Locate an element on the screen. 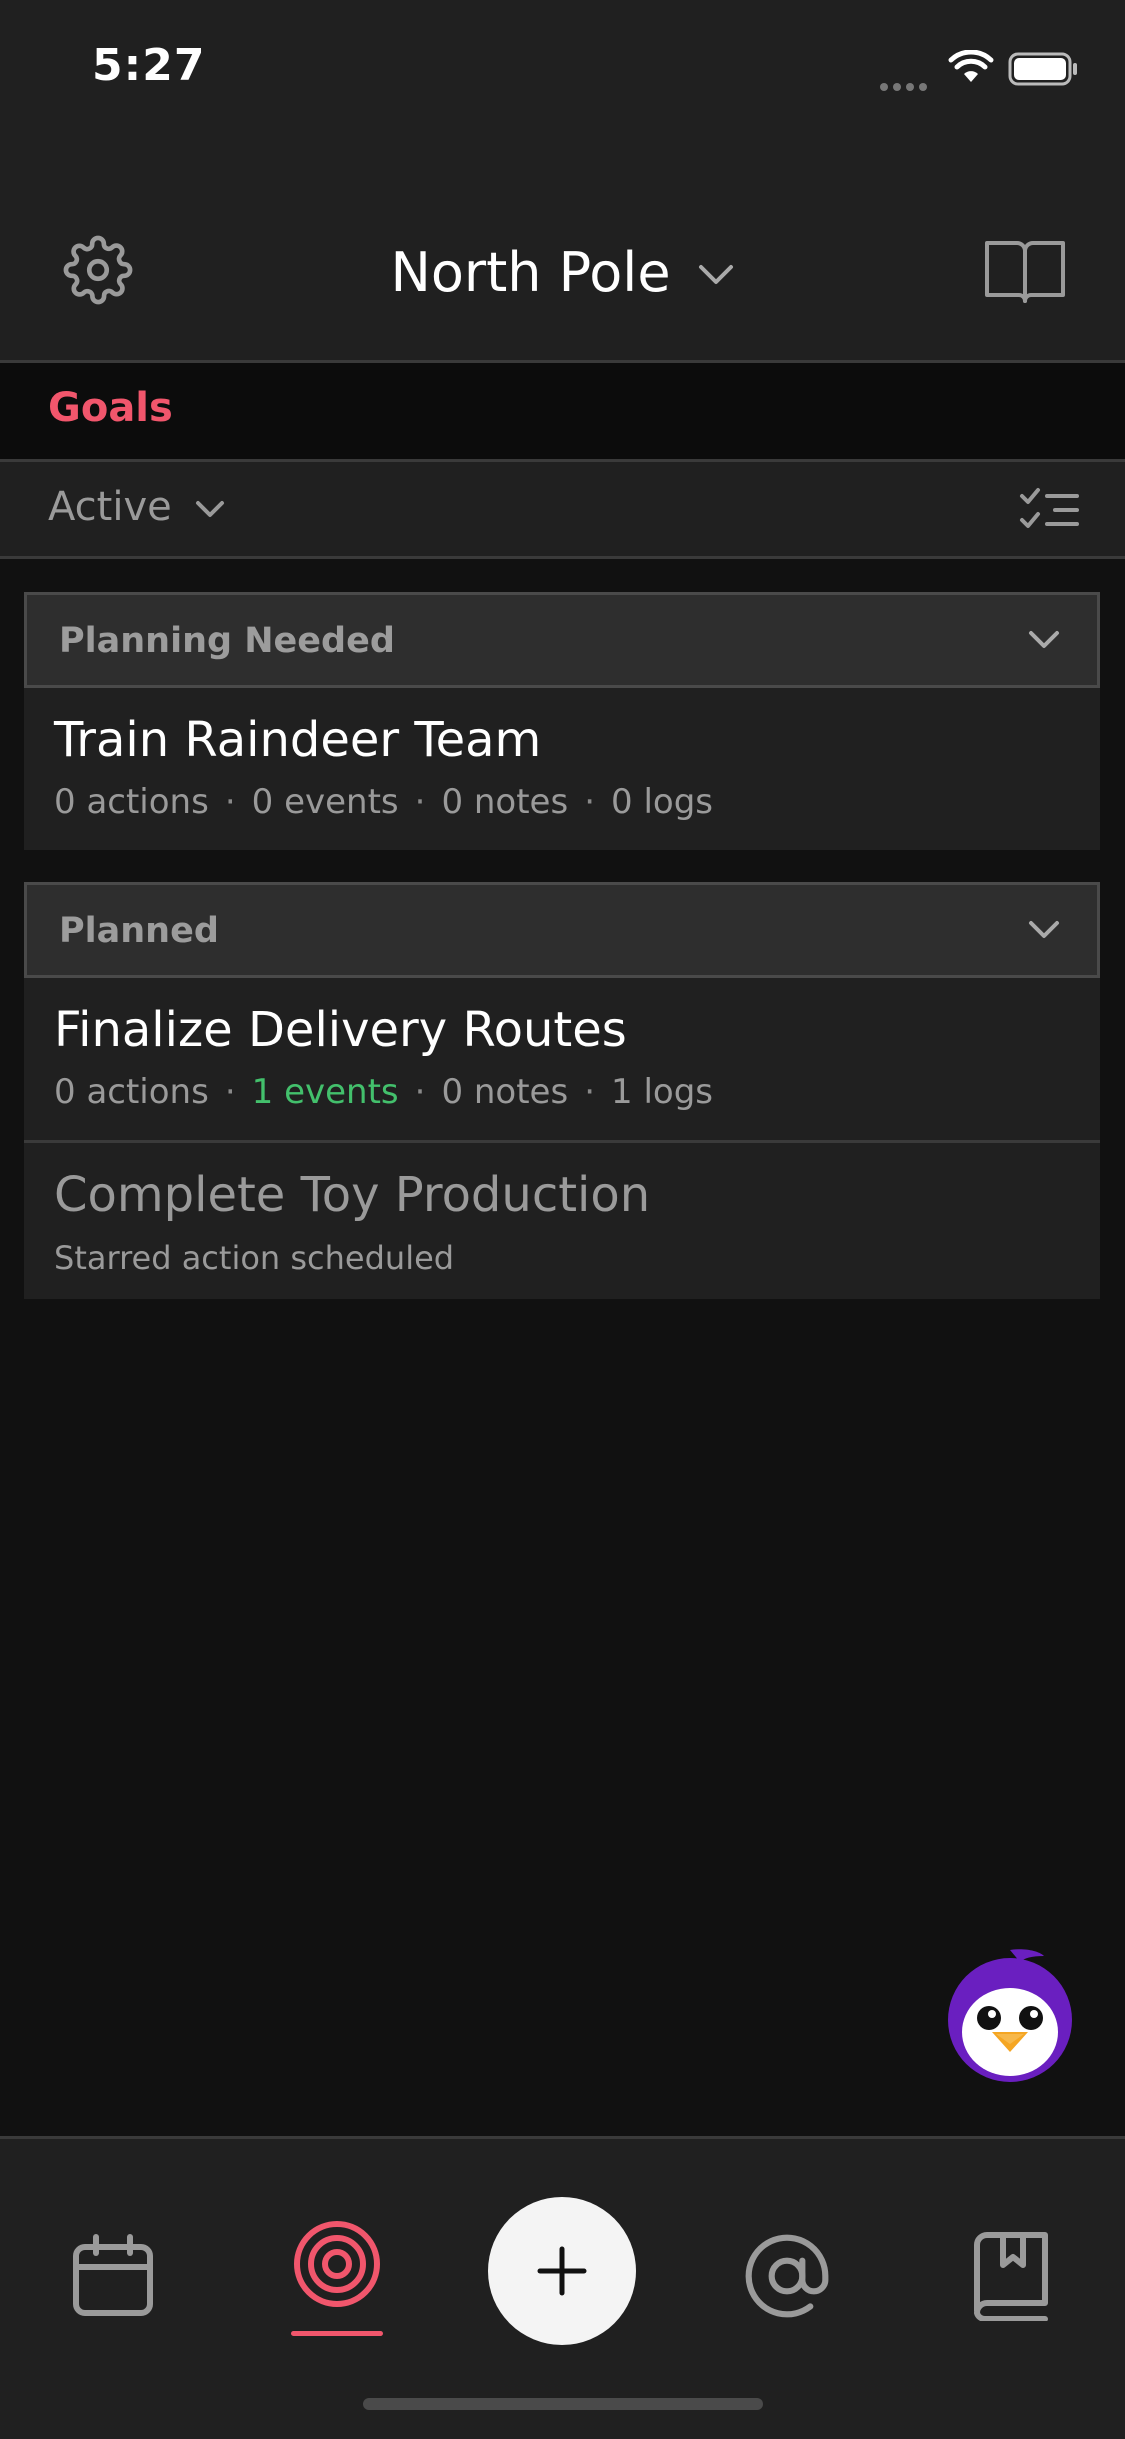 Image resolution: width=1125 pixels, height=2439 pixels. tab-calendar is located at coordinates (113, 2276).